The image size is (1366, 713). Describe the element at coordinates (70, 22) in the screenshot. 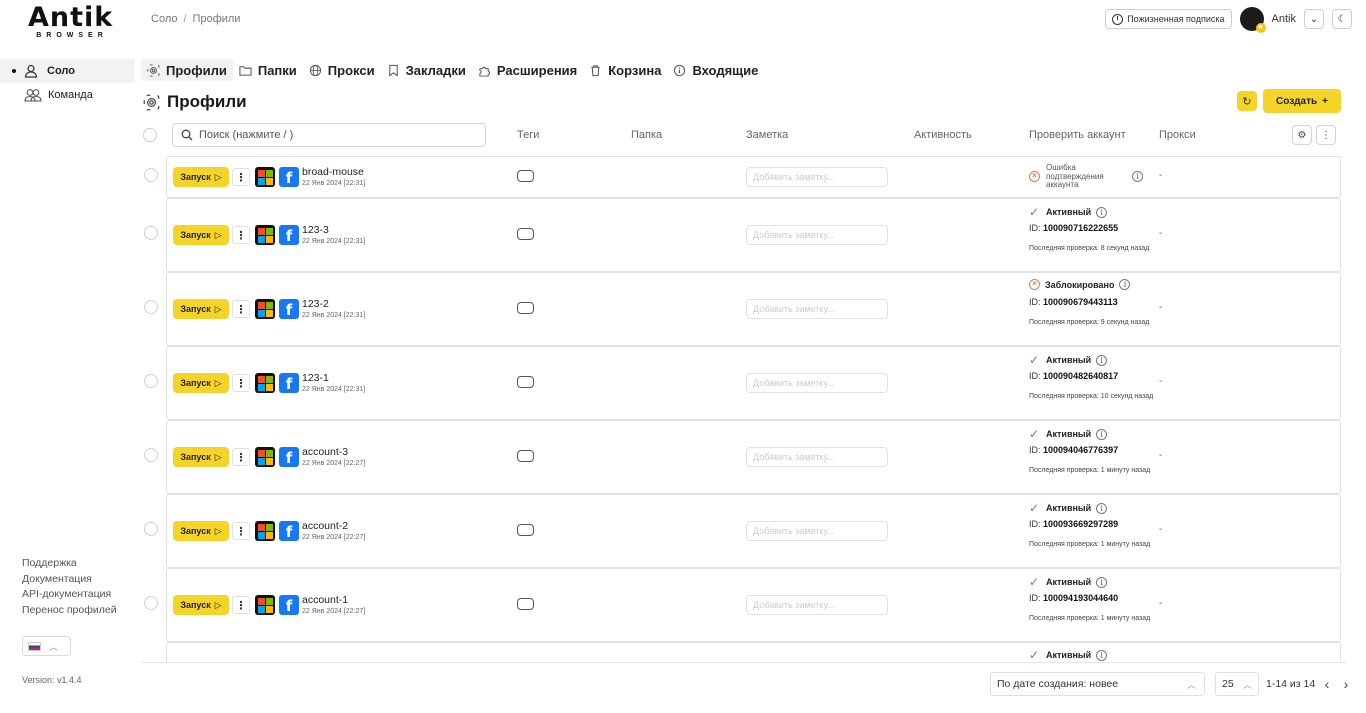

I see `app-logo: Antik BROWSER` at that location.